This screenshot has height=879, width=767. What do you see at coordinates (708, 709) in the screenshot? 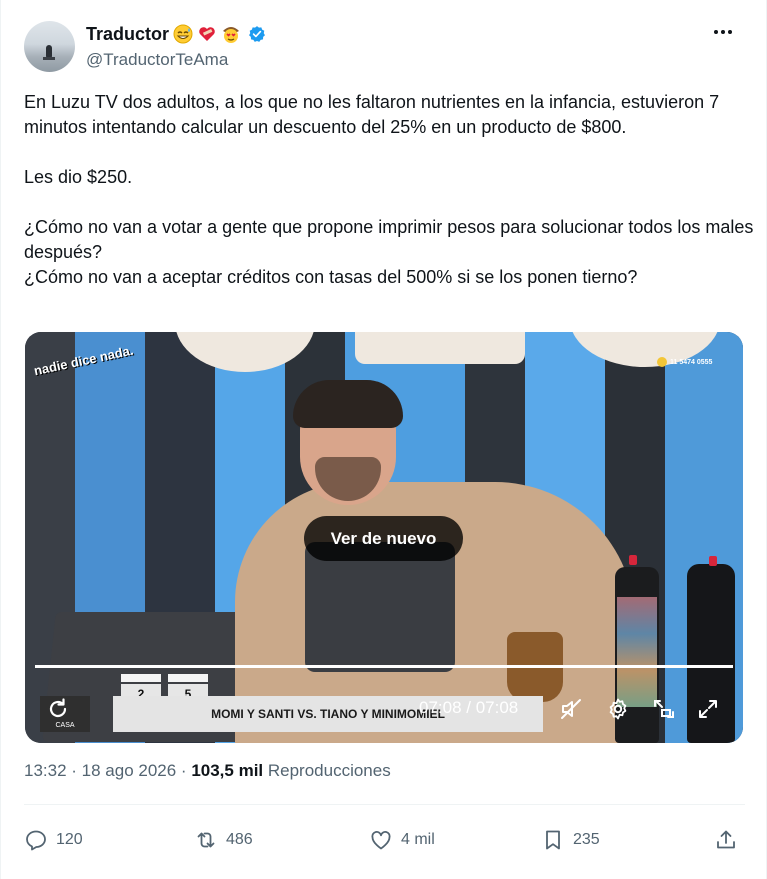
I see `fullscreen-icon` at bounding box center [708, 709].